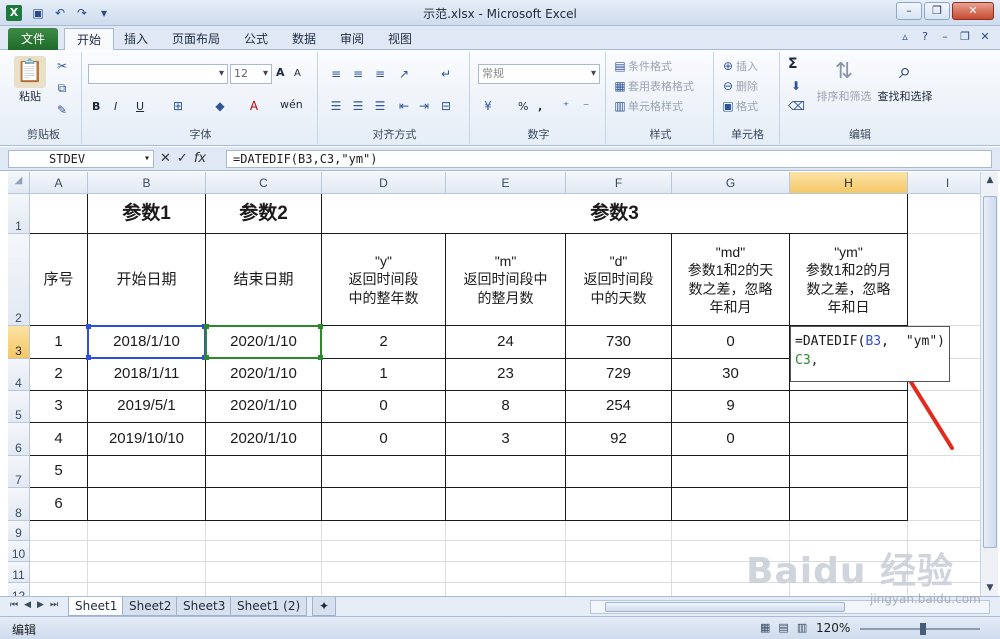  What do you see at coordinates (264, 589) in the screenshot?
I see `cell-c12` at bounding box center [264, 589].